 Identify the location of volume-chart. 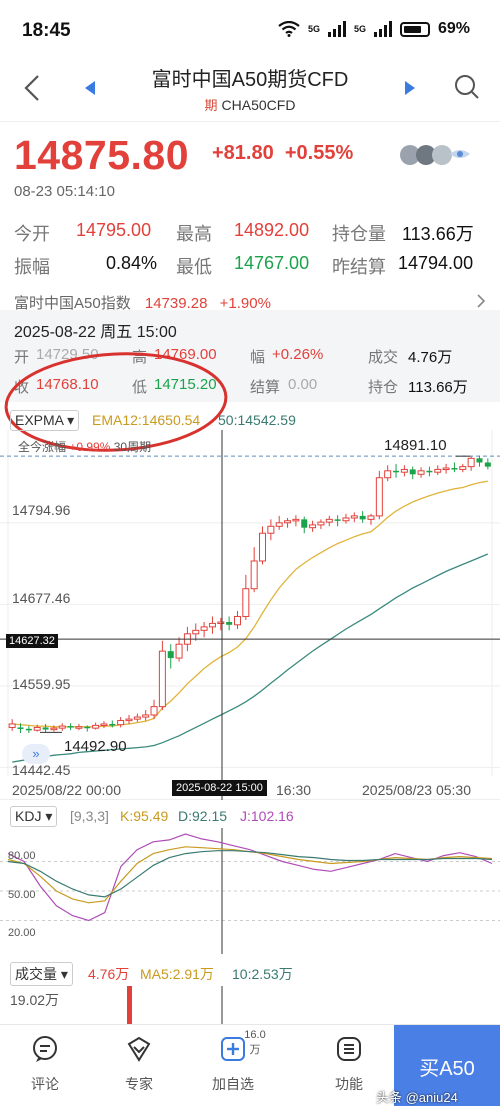
(175, 1005).